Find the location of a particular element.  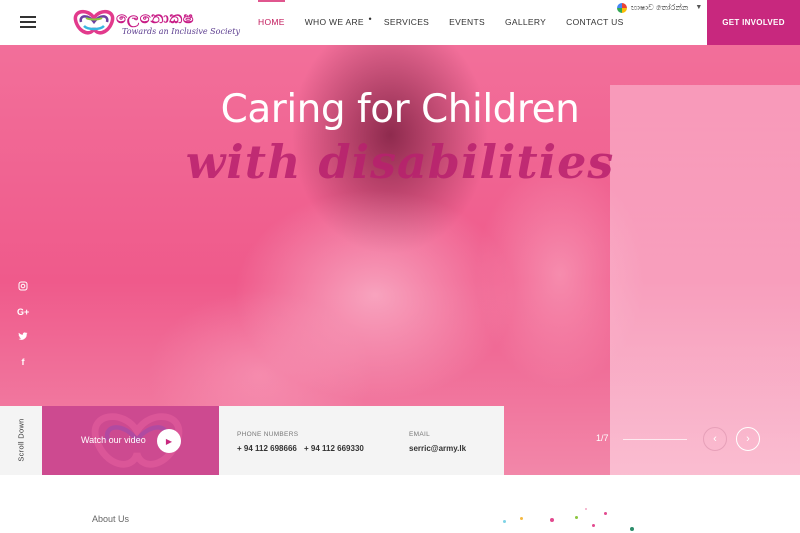

scroll-down-label: Scroll Down is located at coordinates (21, 440).